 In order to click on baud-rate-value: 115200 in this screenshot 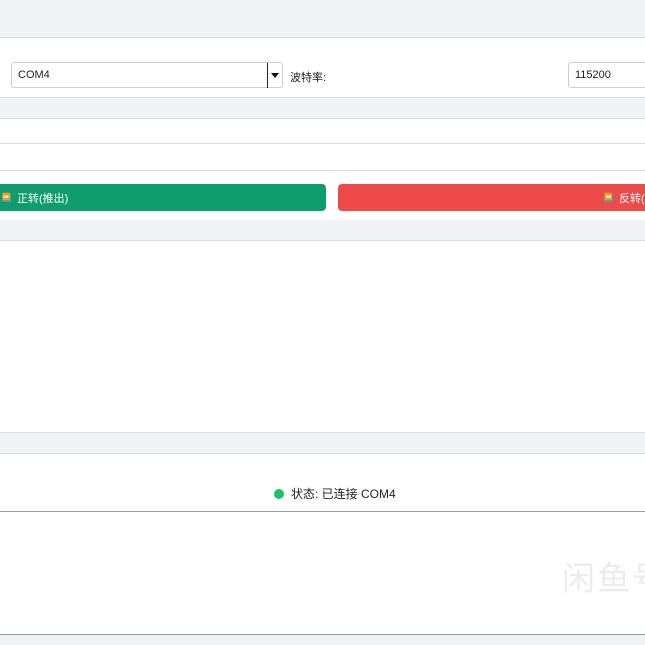, I will do `click(593, 75)`.